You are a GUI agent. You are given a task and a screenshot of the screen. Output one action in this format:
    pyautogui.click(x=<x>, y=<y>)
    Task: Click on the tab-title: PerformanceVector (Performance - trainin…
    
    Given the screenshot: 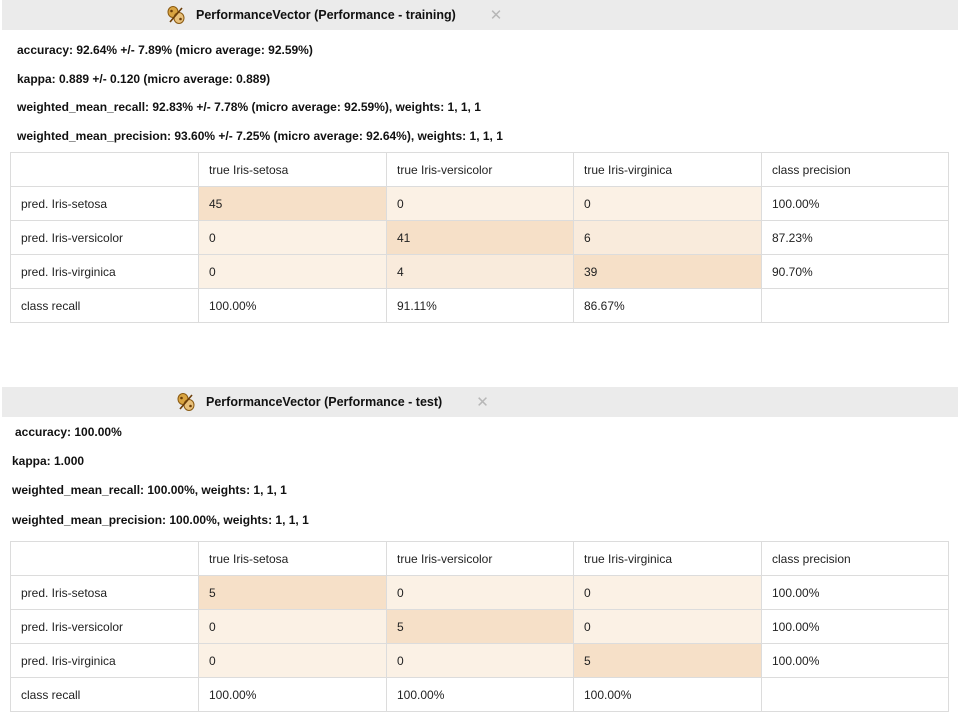 What is the action you would take?
    pyautogui.click(x=326, y=15)
    